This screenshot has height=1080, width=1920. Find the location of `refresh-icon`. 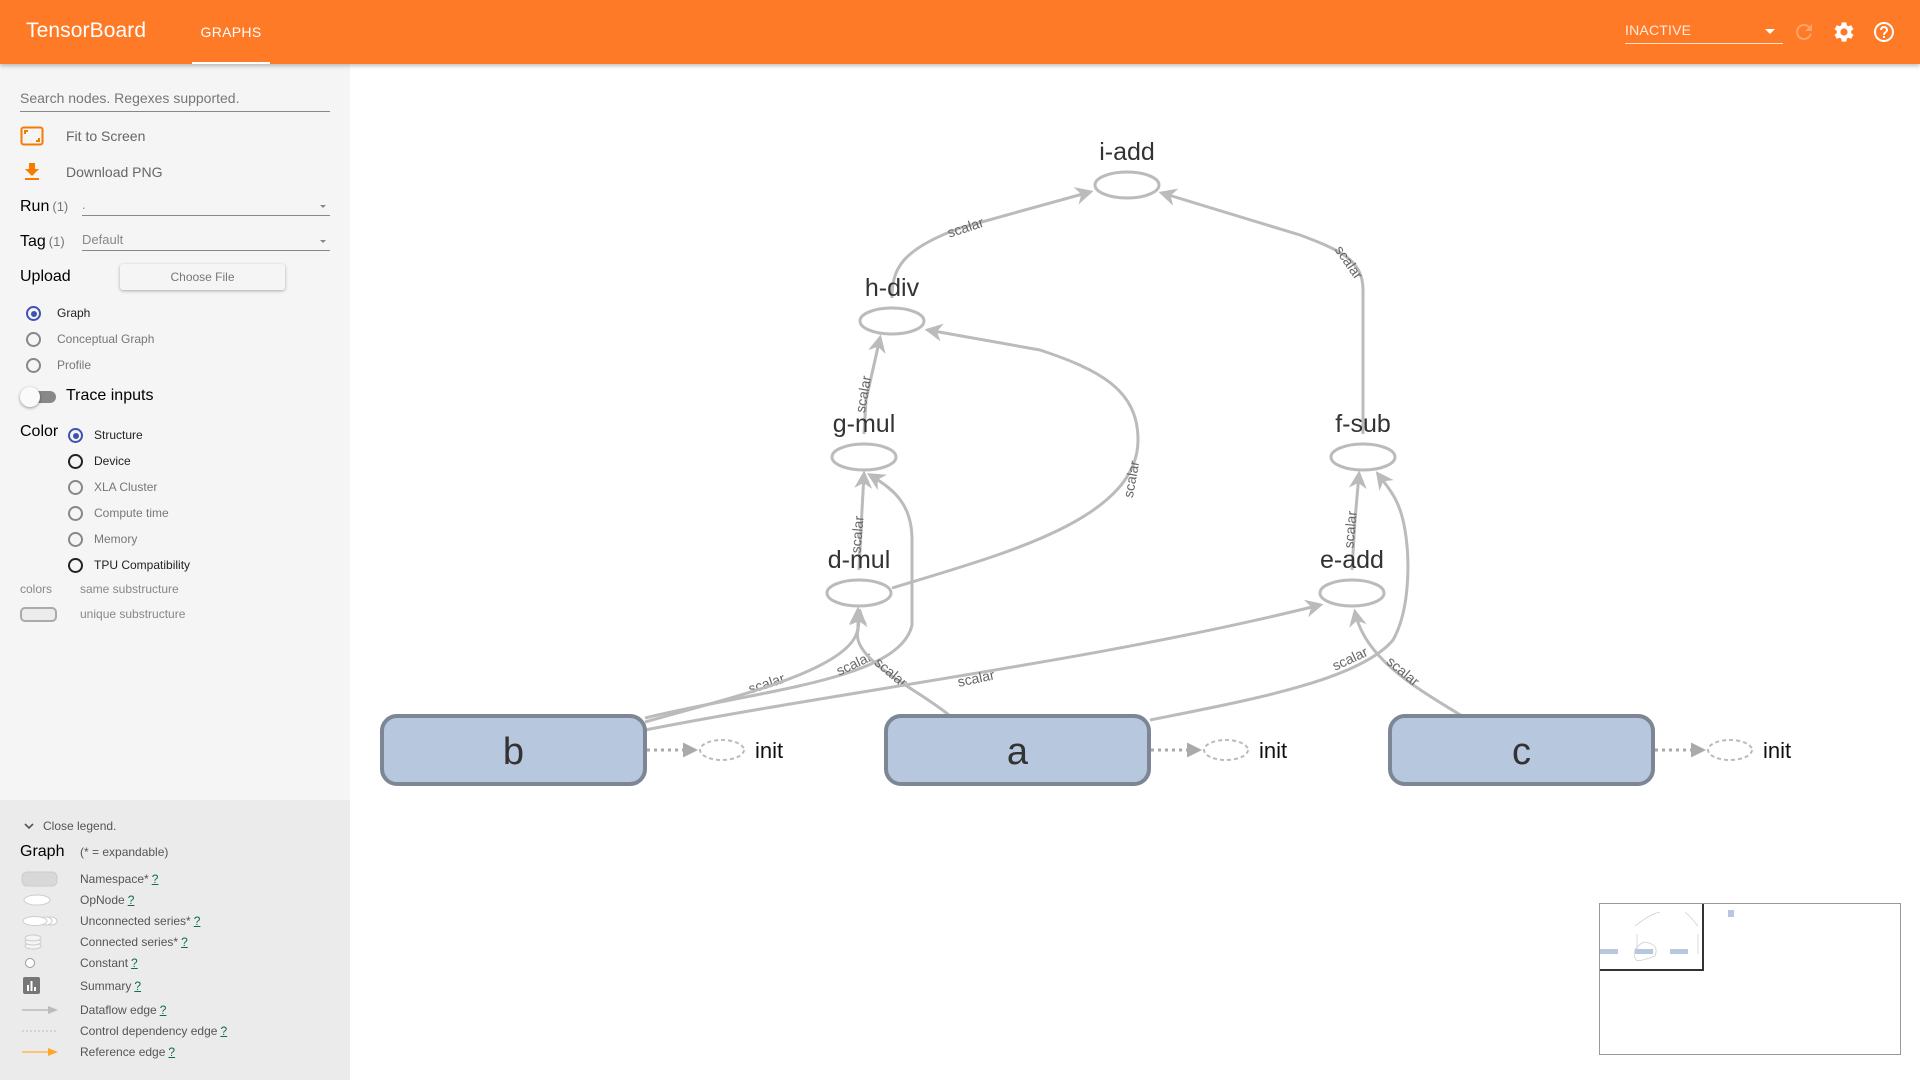

refresh-icon is located at coordinates (1804, 32).